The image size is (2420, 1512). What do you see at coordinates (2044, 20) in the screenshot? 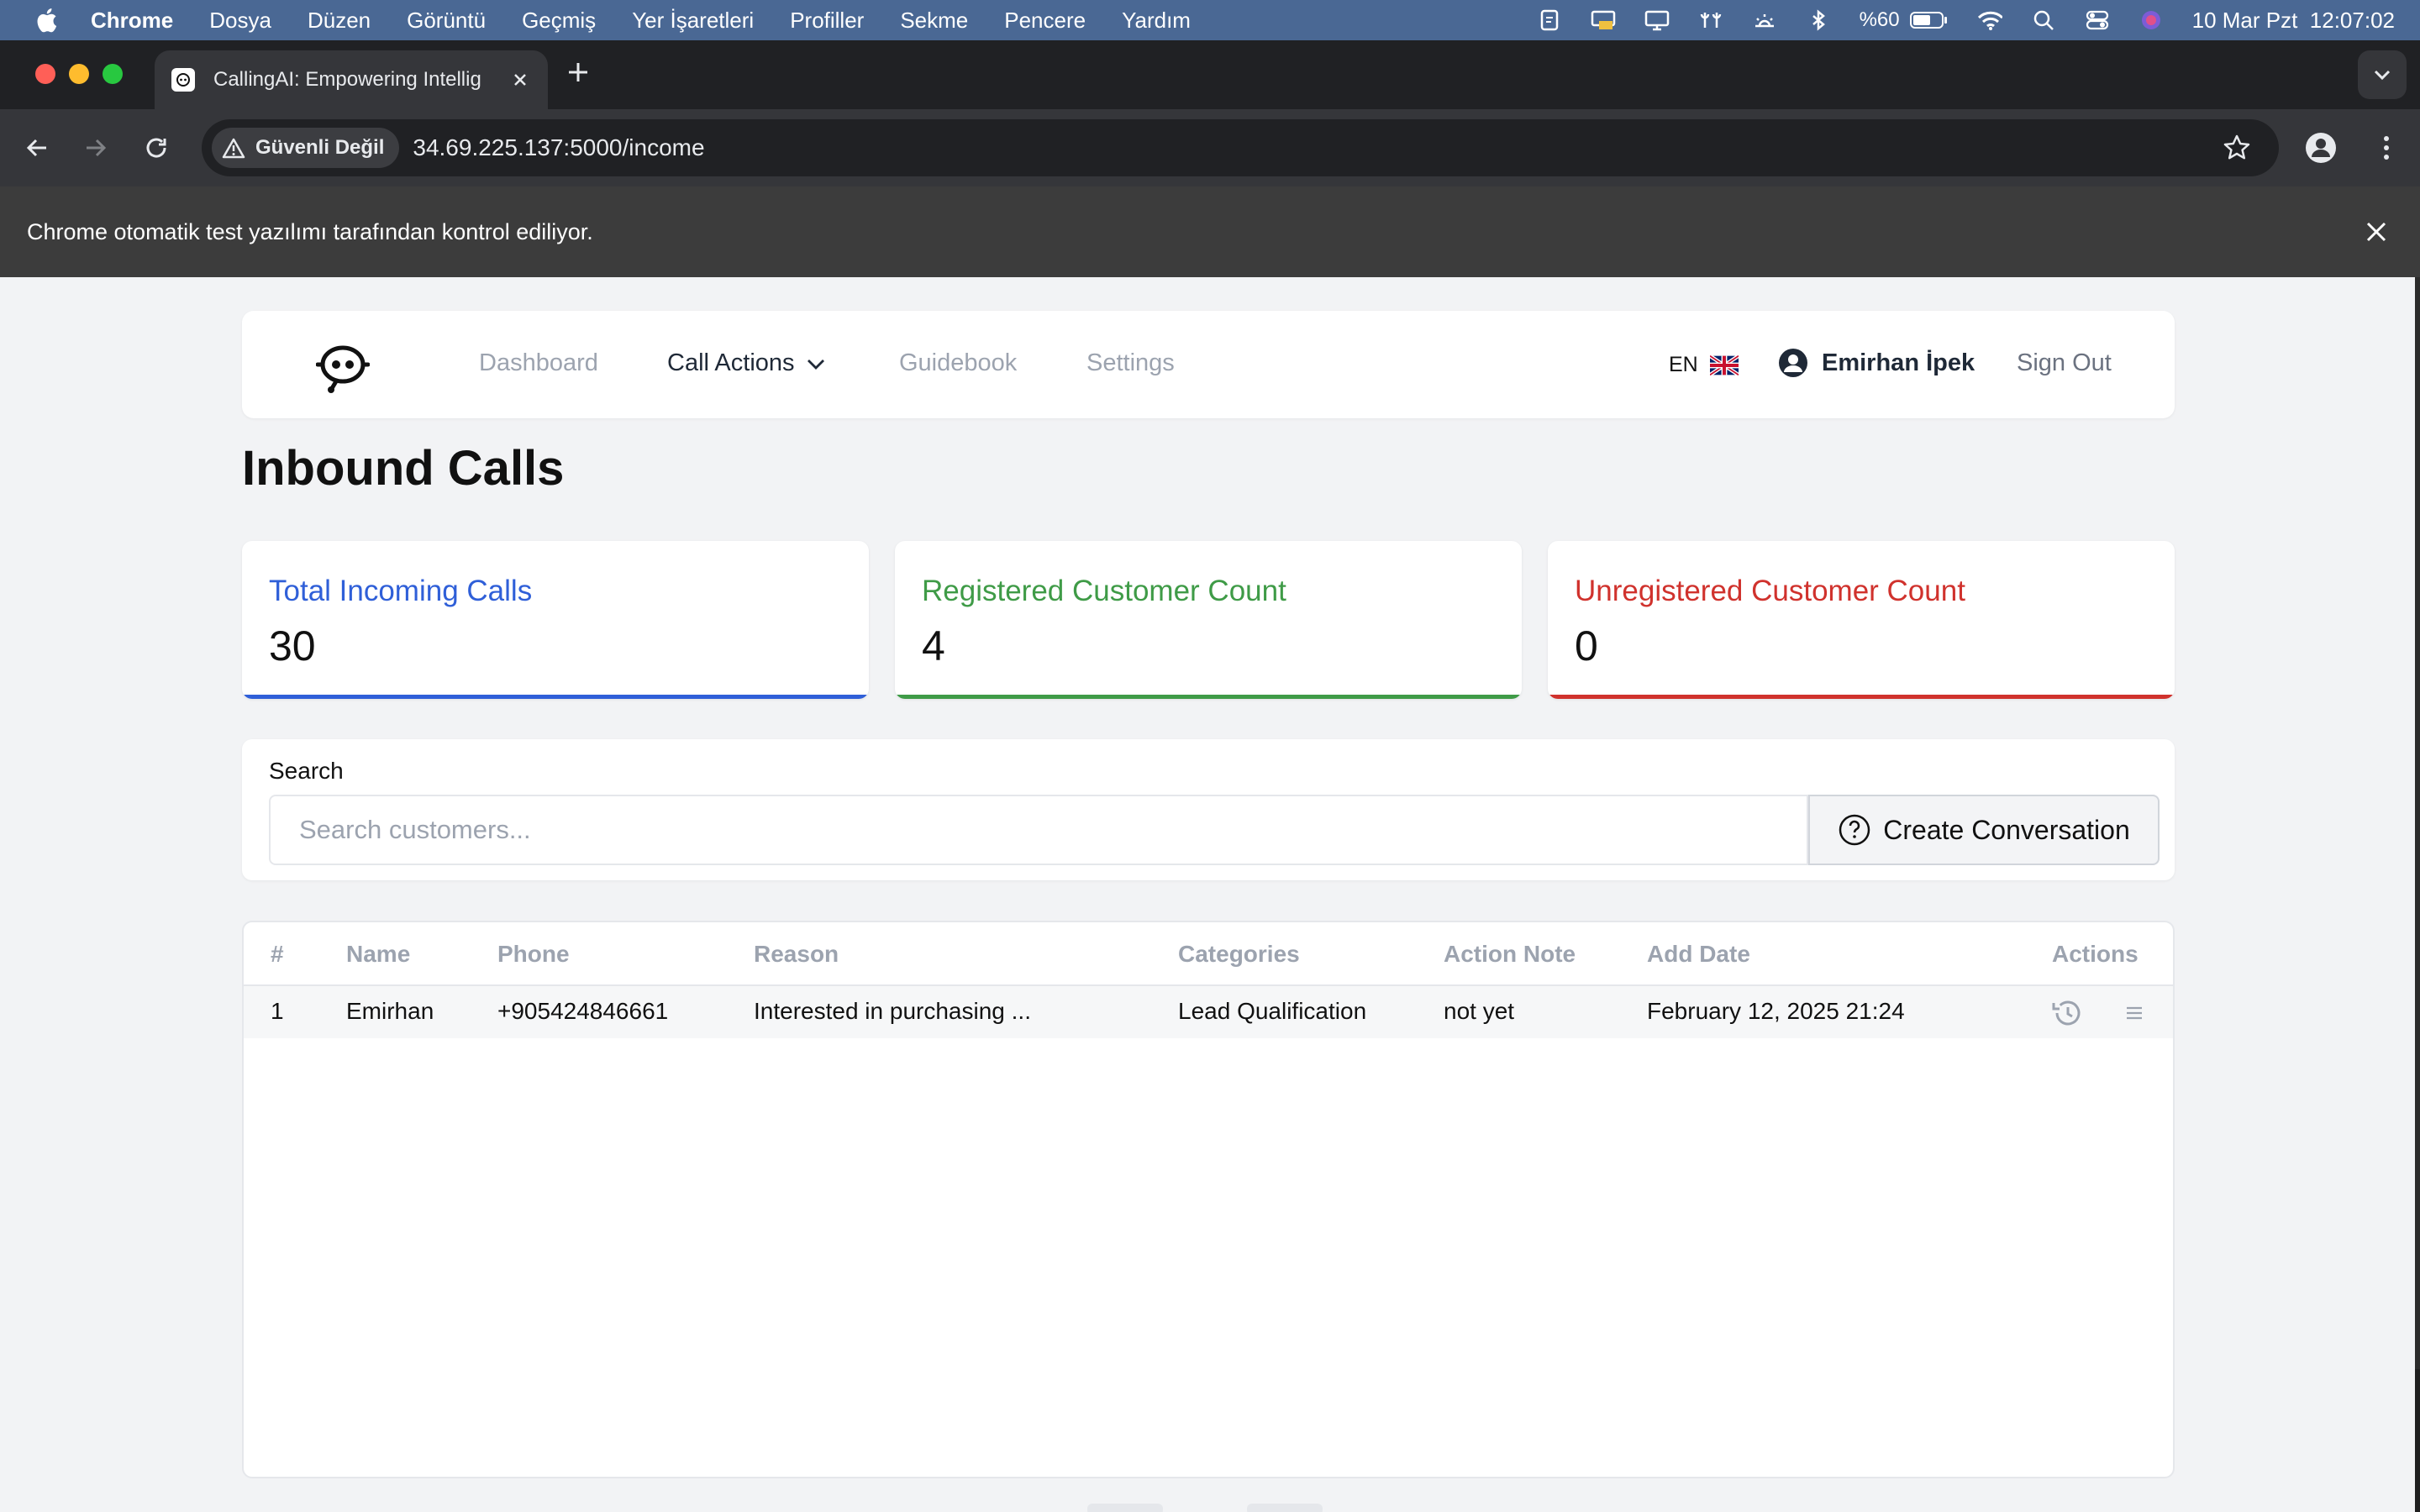
I see `spotlight-search-icon` at bounding box center [2044, 20].